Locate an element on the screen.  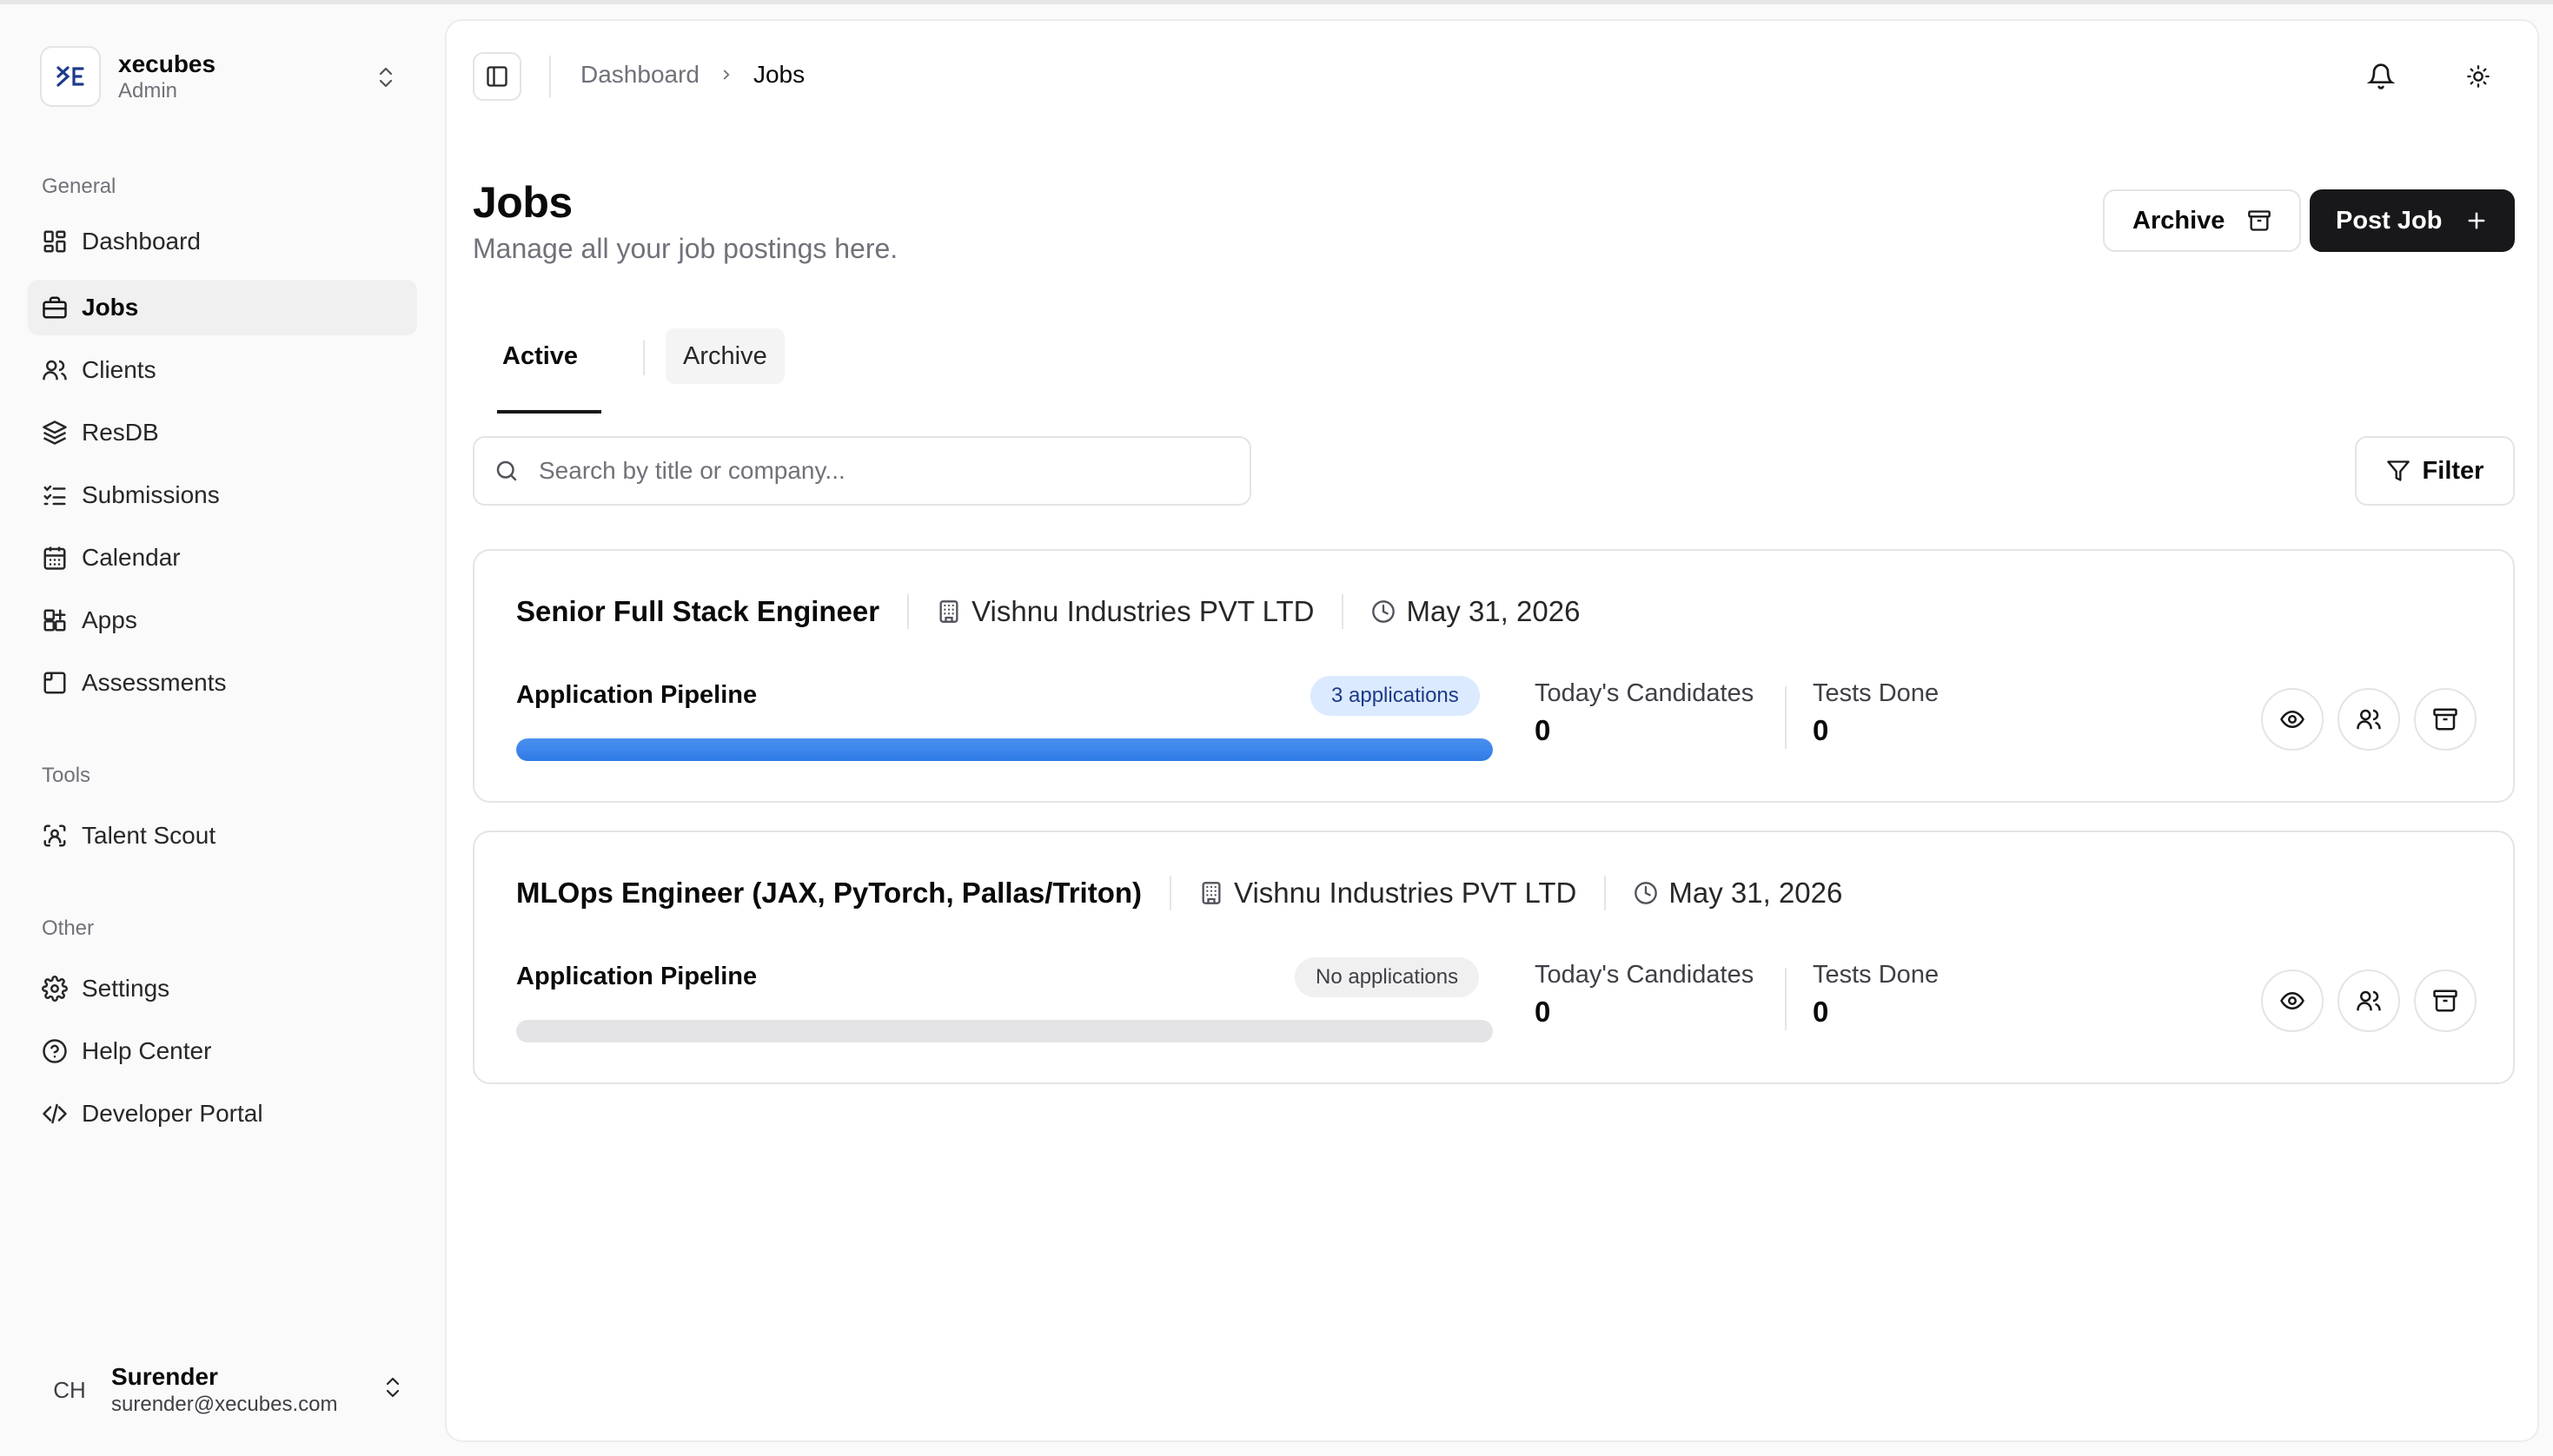
sidebar-item-developer-portal: Developer Portal is located at coordinates (223, 1114).